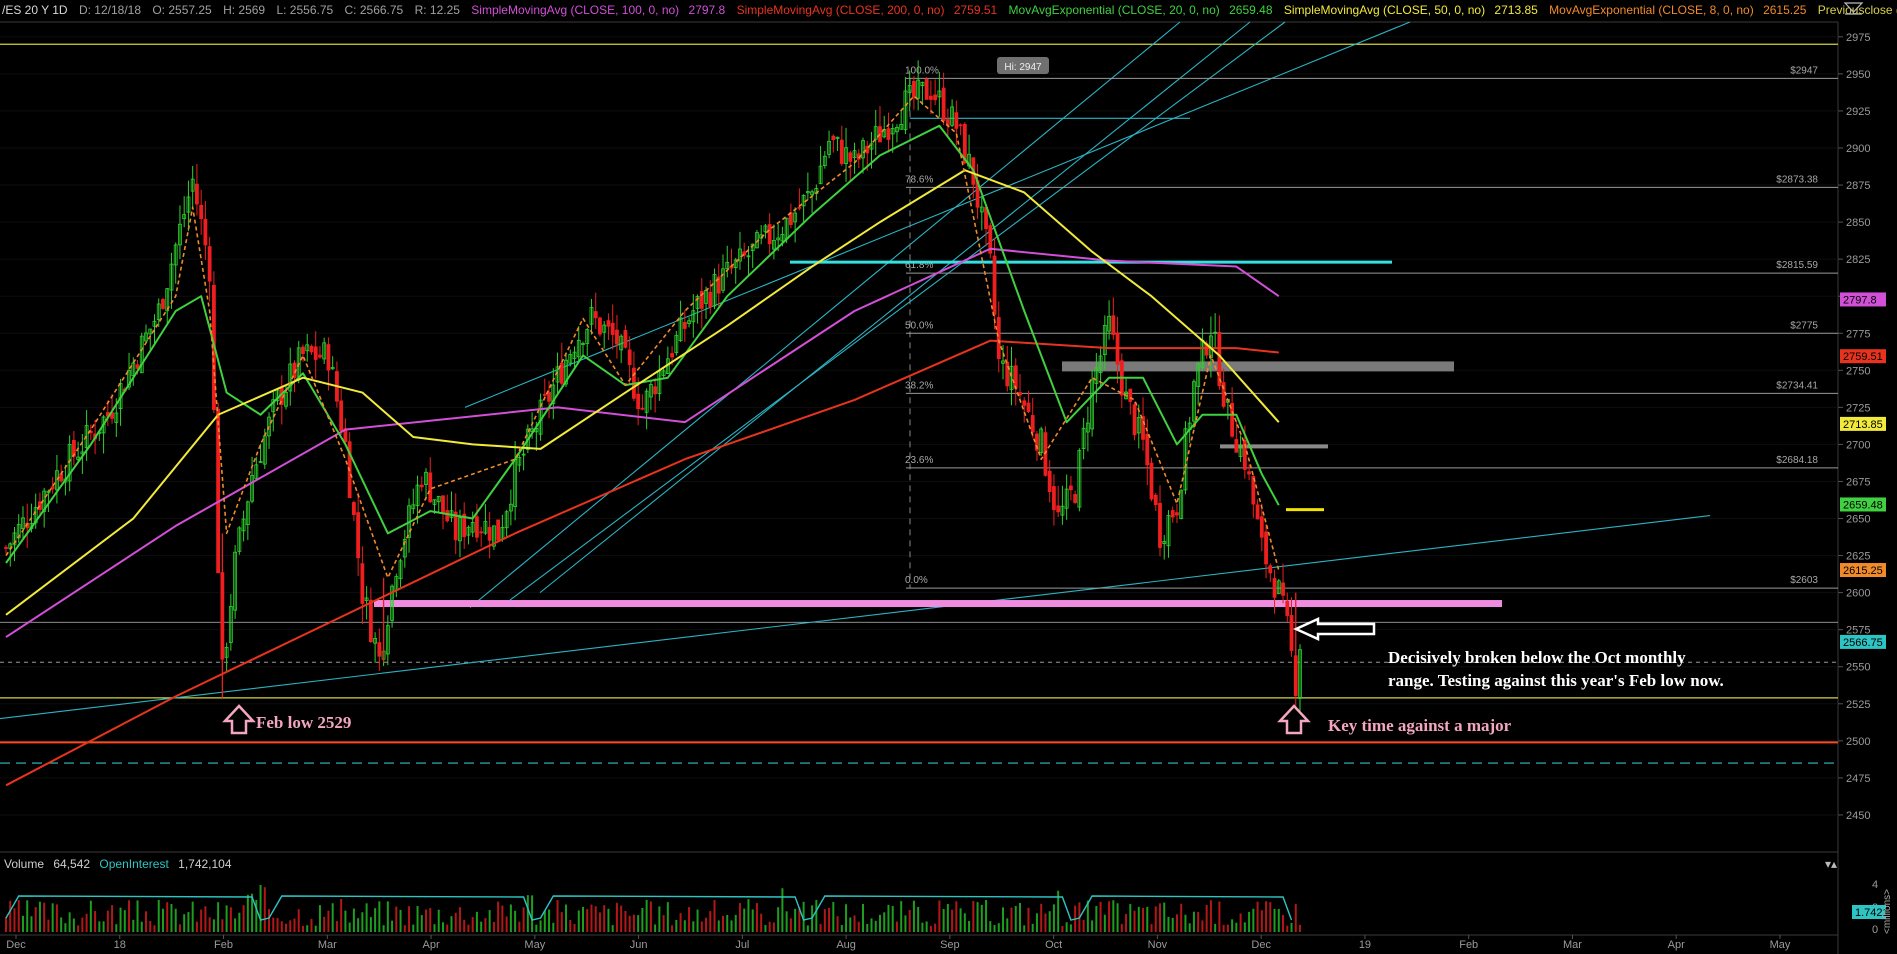 This screenshot has height=954, width=1897. I want to click on study-sma50-value: 2713.85, so click(1516, 10).